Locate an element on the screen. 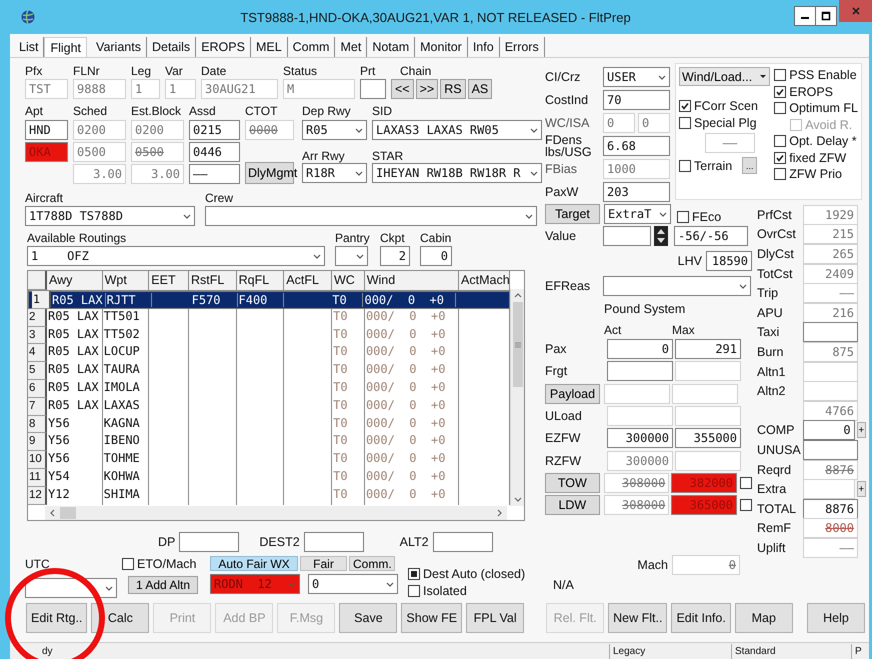 This screenshot has width=872, height=659. column-header: WC is located at coordinates (348, 280).